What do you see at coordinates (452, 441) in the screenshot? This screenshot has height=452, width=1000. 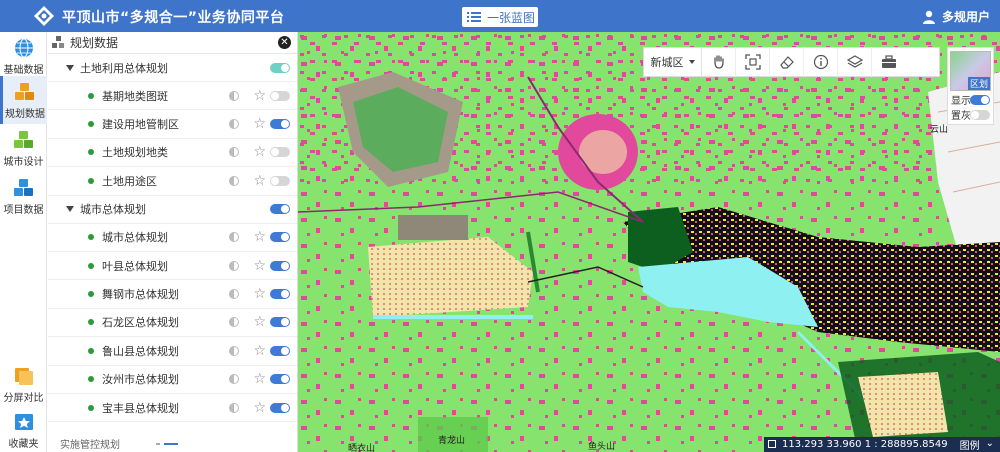 I see `map-place-label: 青龙山` at bounding box center [452, 441].